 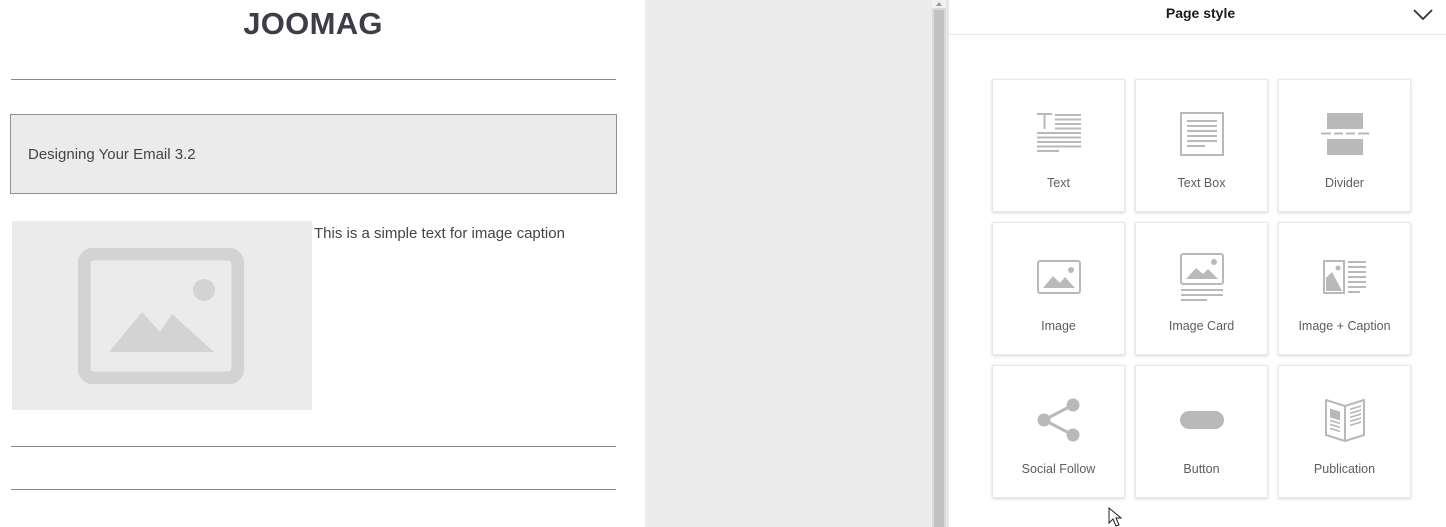 What do you see at coordinates (1423, 14) in the screenshot?
I see `chevron-down-icon` at bounding box center [1423, 14].